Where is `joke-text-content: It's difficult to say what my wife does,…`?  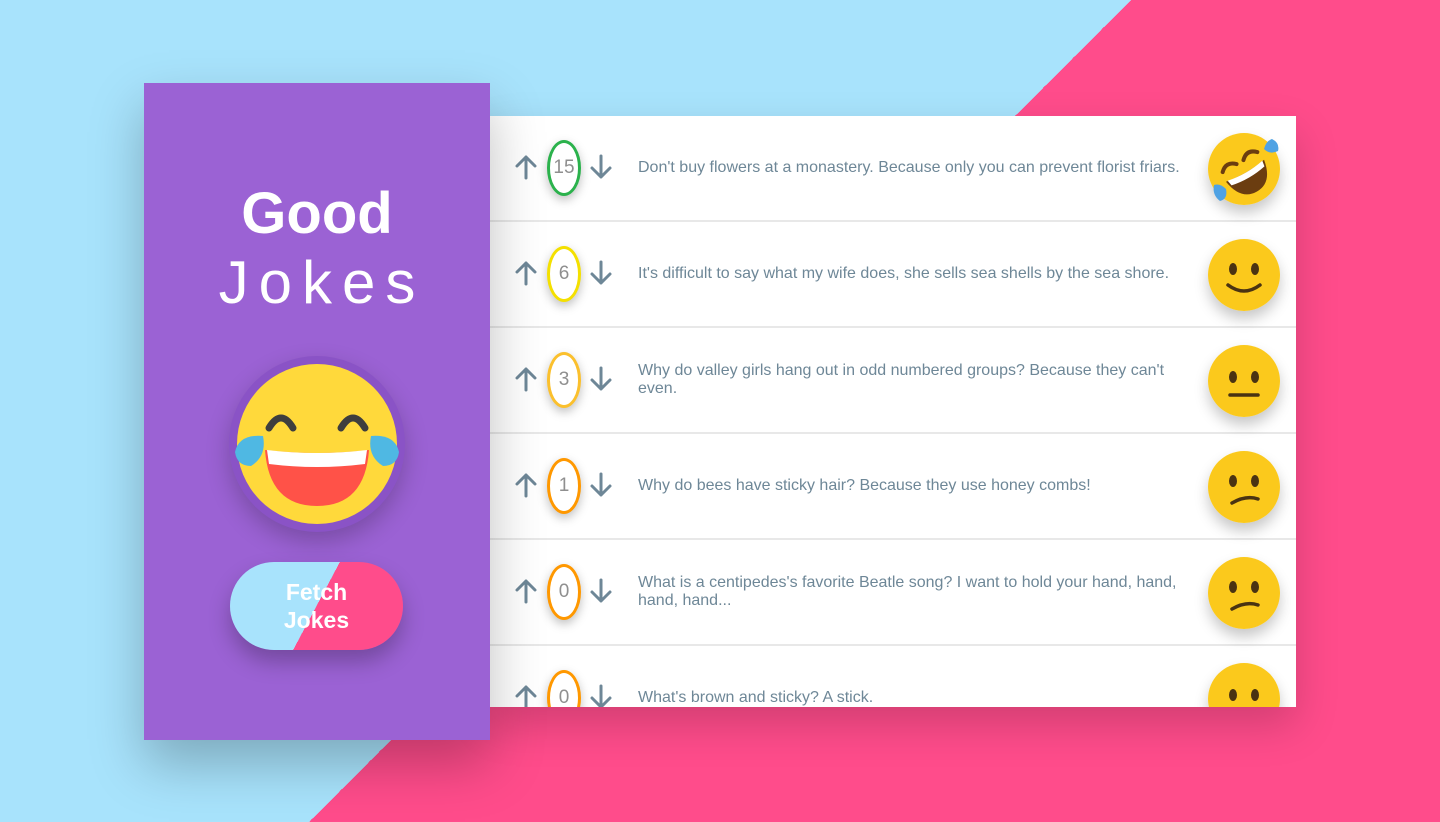 joke-text-content: It's difficult to say what my wife does,… is located at coordinates (904, 273).